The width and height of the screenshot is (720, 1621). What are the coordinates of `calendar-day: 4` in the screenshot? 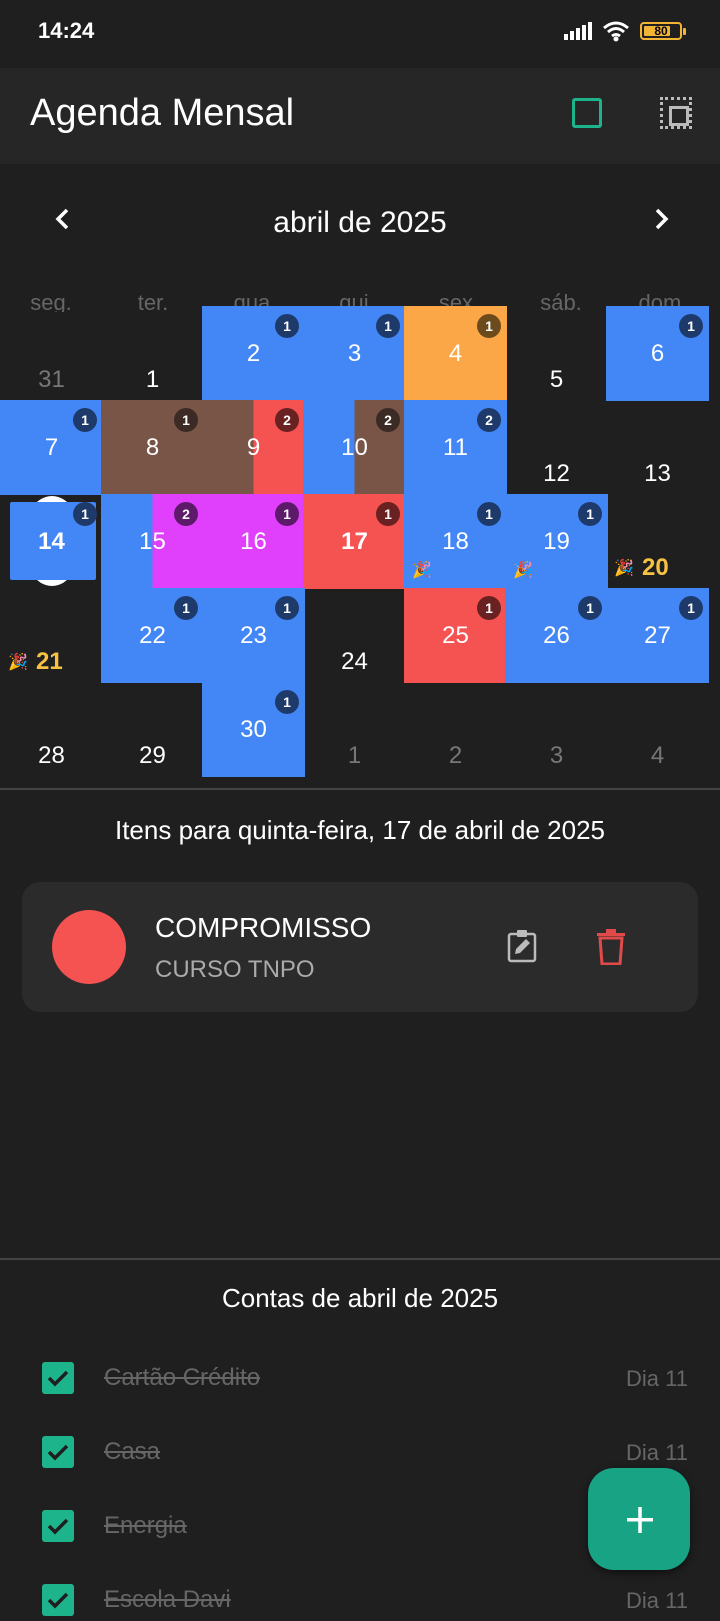 It's located at (657, 729).